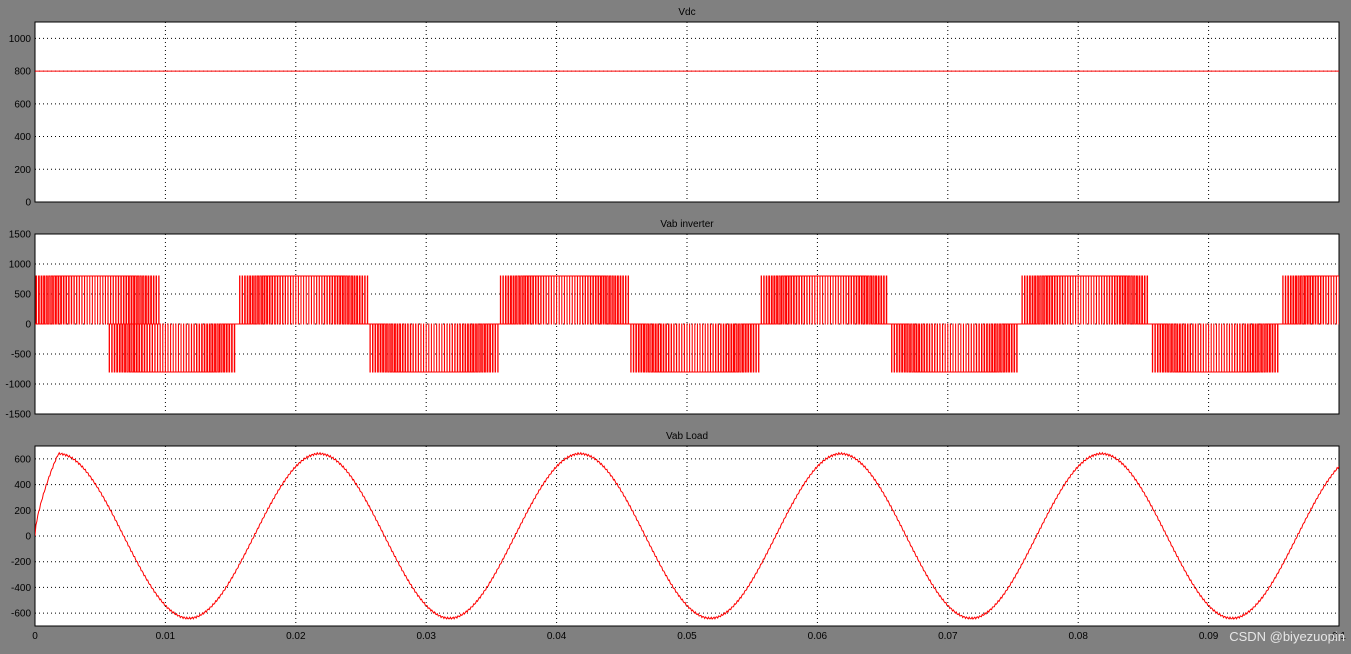 This screenshot has width=1351, height=654. What do you see at coordinates (35, 636) in the screenshot?
I see `x-tick-label: 0` at bounding box center [35, 636].